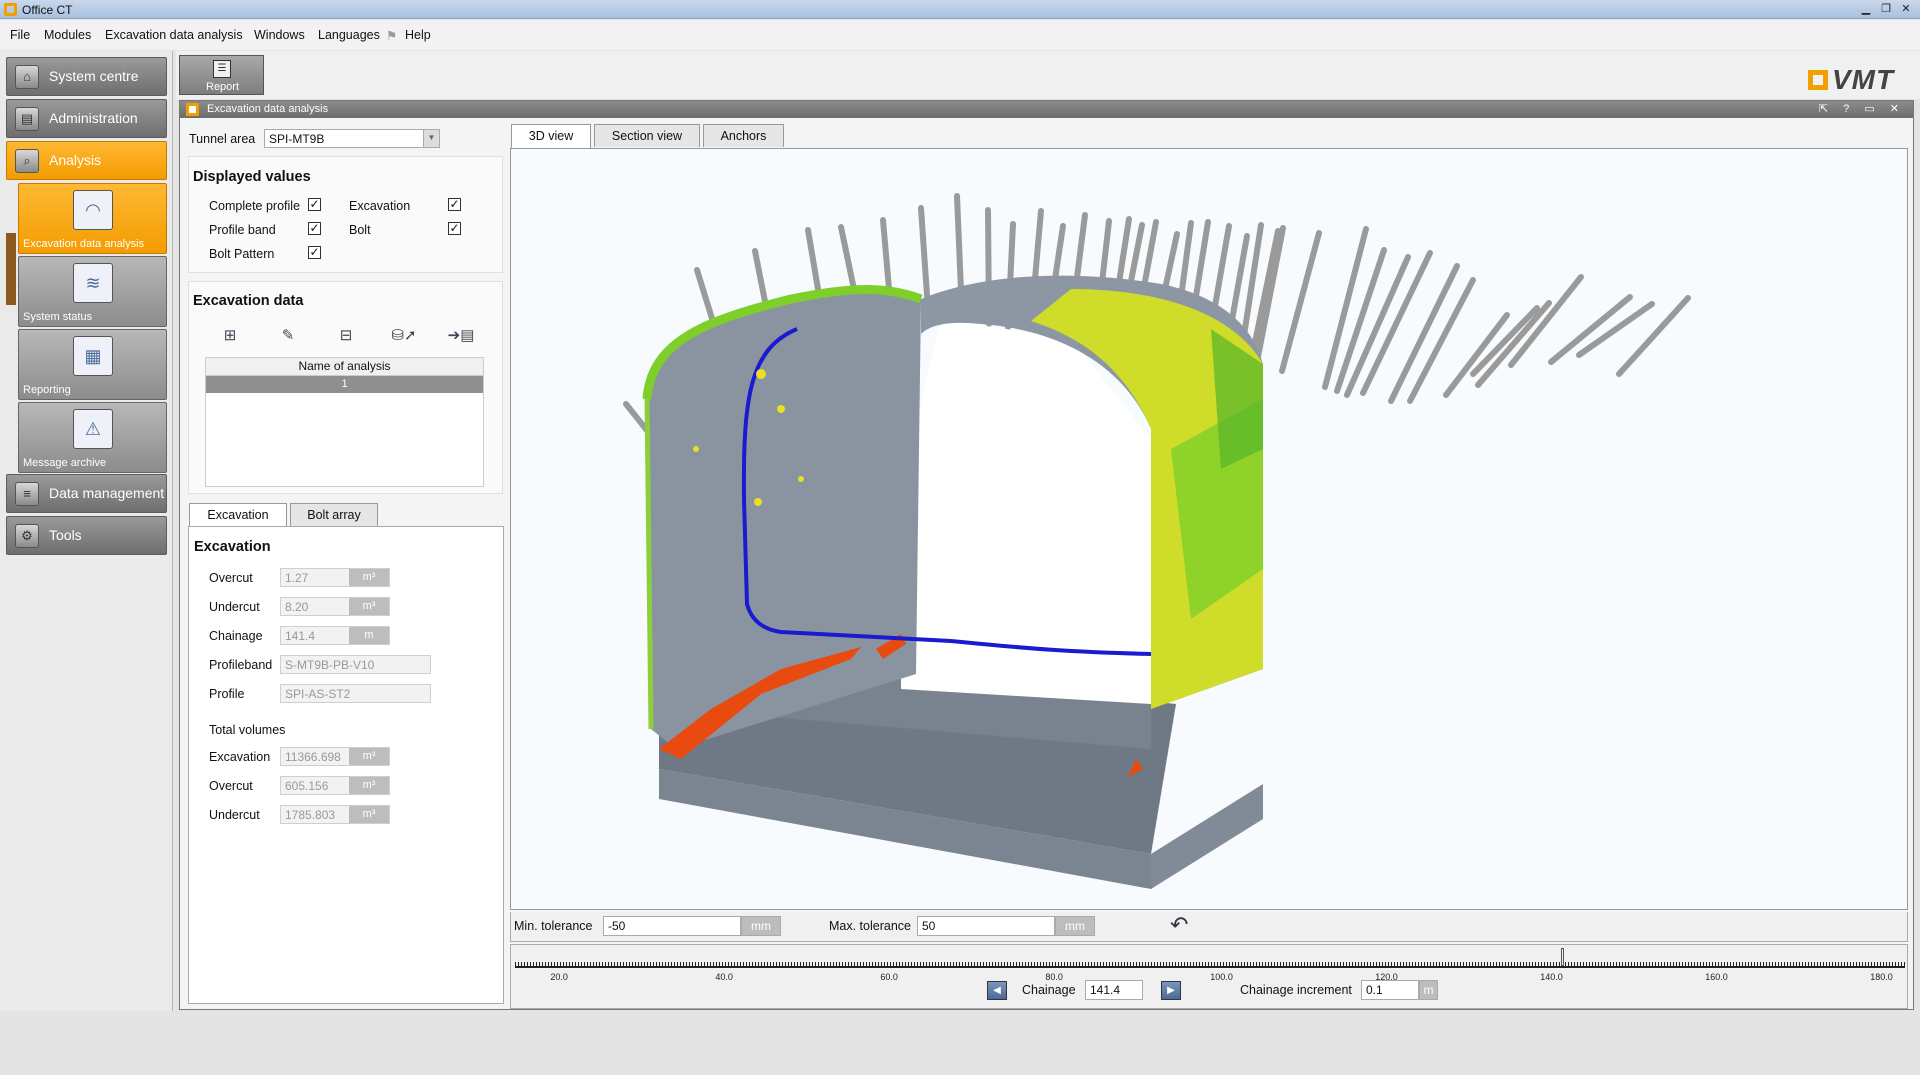  I want to click on document-icon: ▦, so click(93, 356).